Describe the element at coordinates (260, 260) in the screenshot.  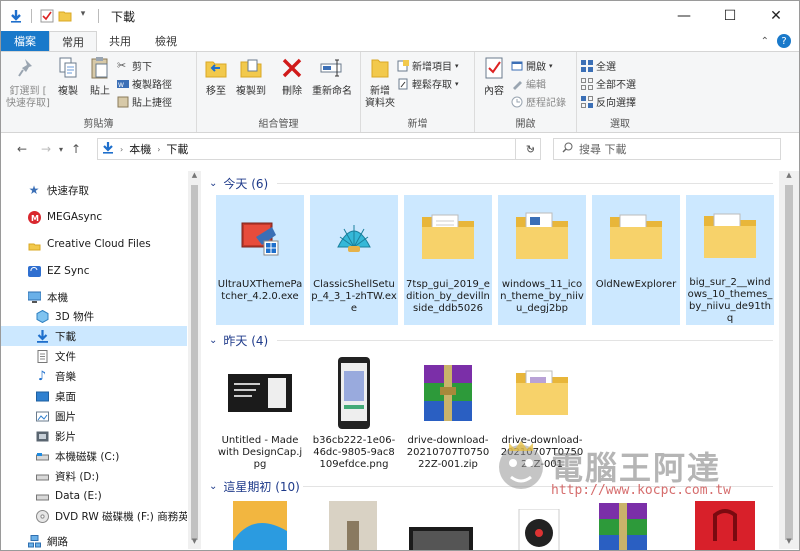
I see `file-item: UltraUXThemePatcher_4.2.0.exe` at that location.